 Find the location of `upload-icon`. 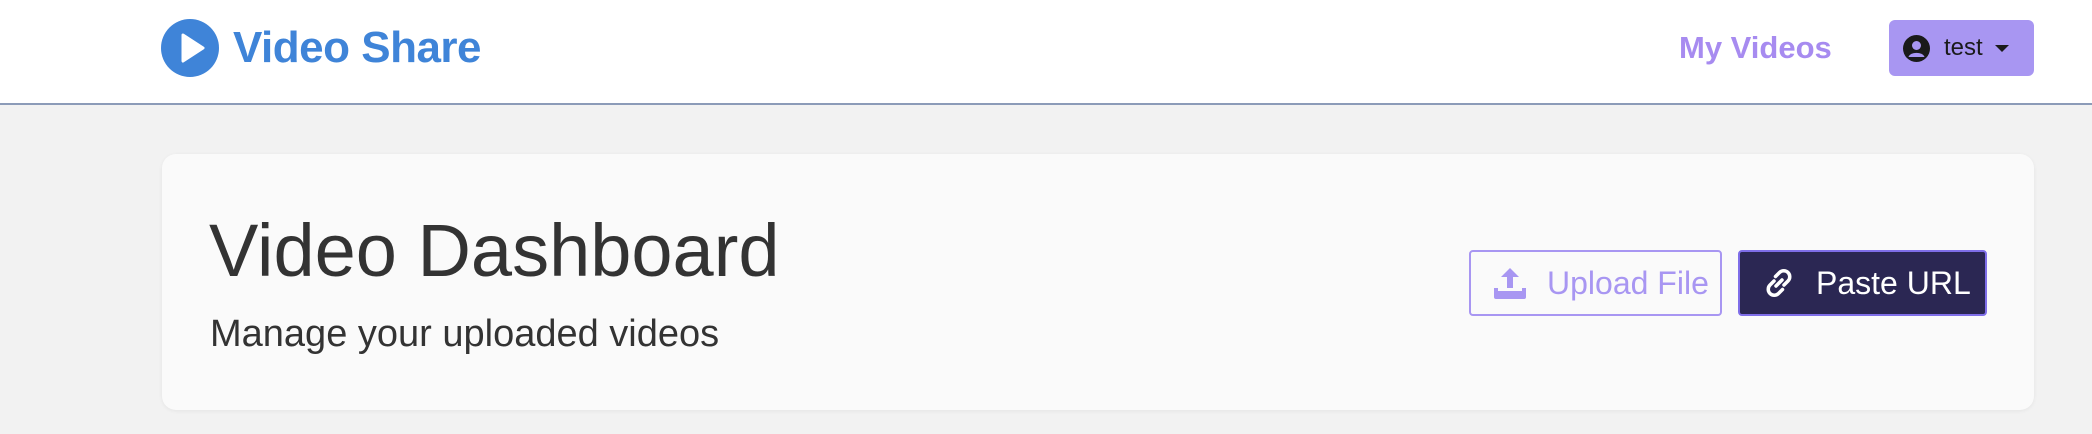

upload-icon is located at coordinates (1510, 283).